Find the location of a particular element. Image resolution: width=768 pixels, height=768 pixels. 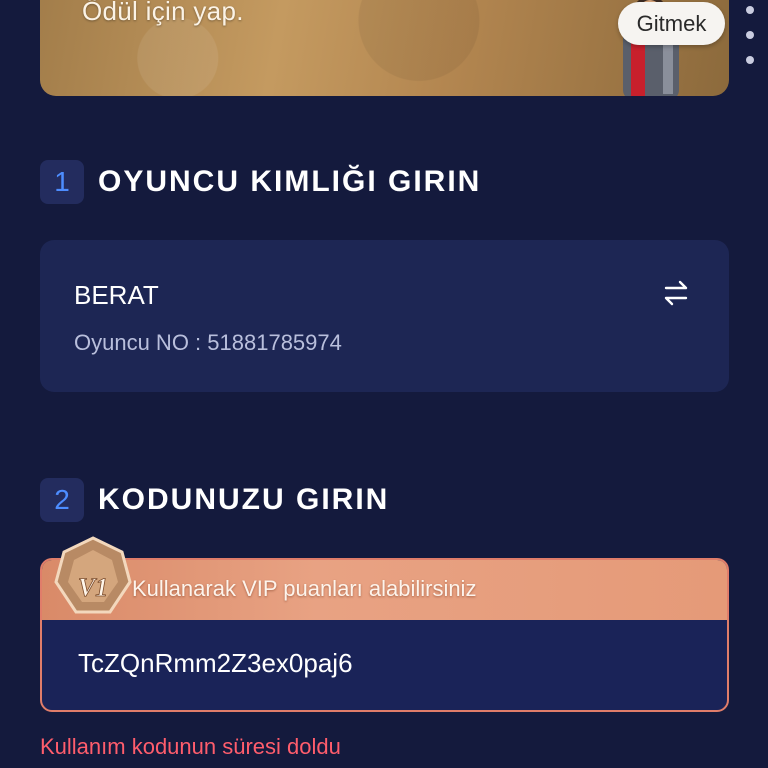

vip-badge-icon: V1 is located at coordinates (93, 575).